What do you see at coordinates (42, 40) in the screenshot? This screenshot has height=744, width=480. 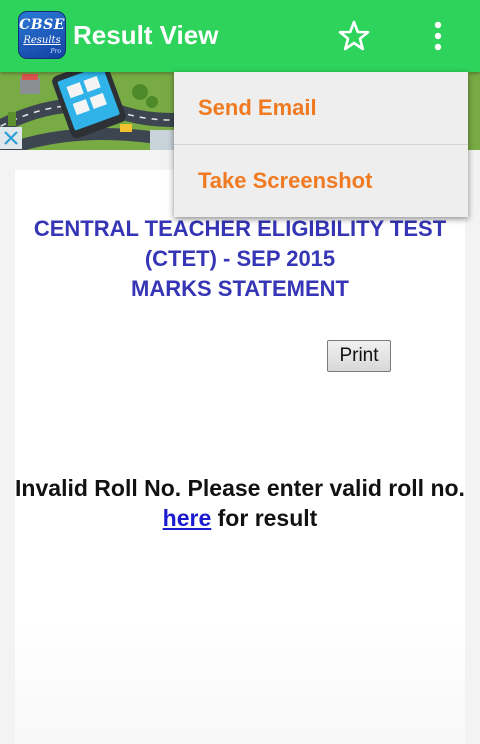 I see `app-logo-line2: Results` at bounding box center [42, 40].